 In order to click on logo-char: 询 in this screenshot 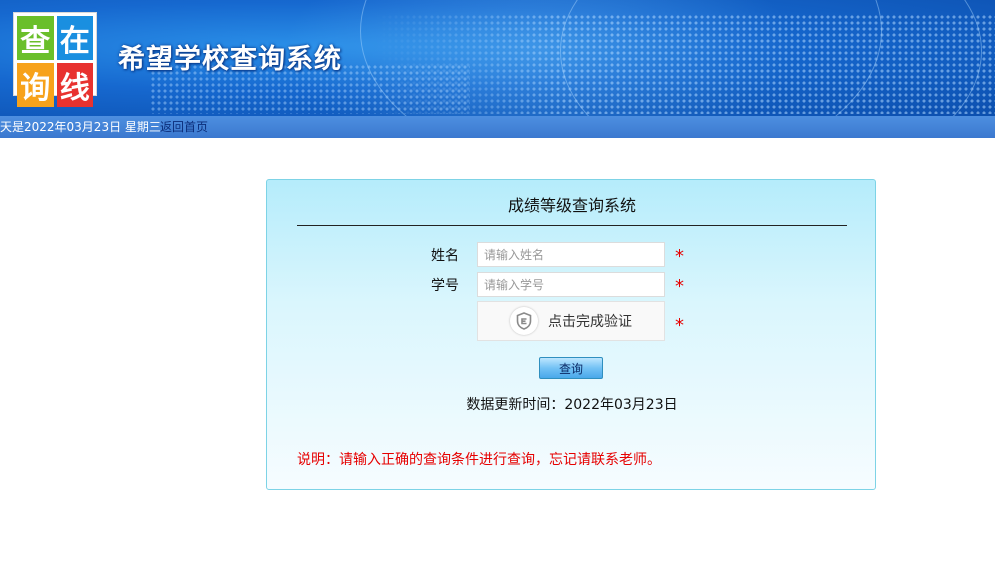, I will do `click(35, 85)`.